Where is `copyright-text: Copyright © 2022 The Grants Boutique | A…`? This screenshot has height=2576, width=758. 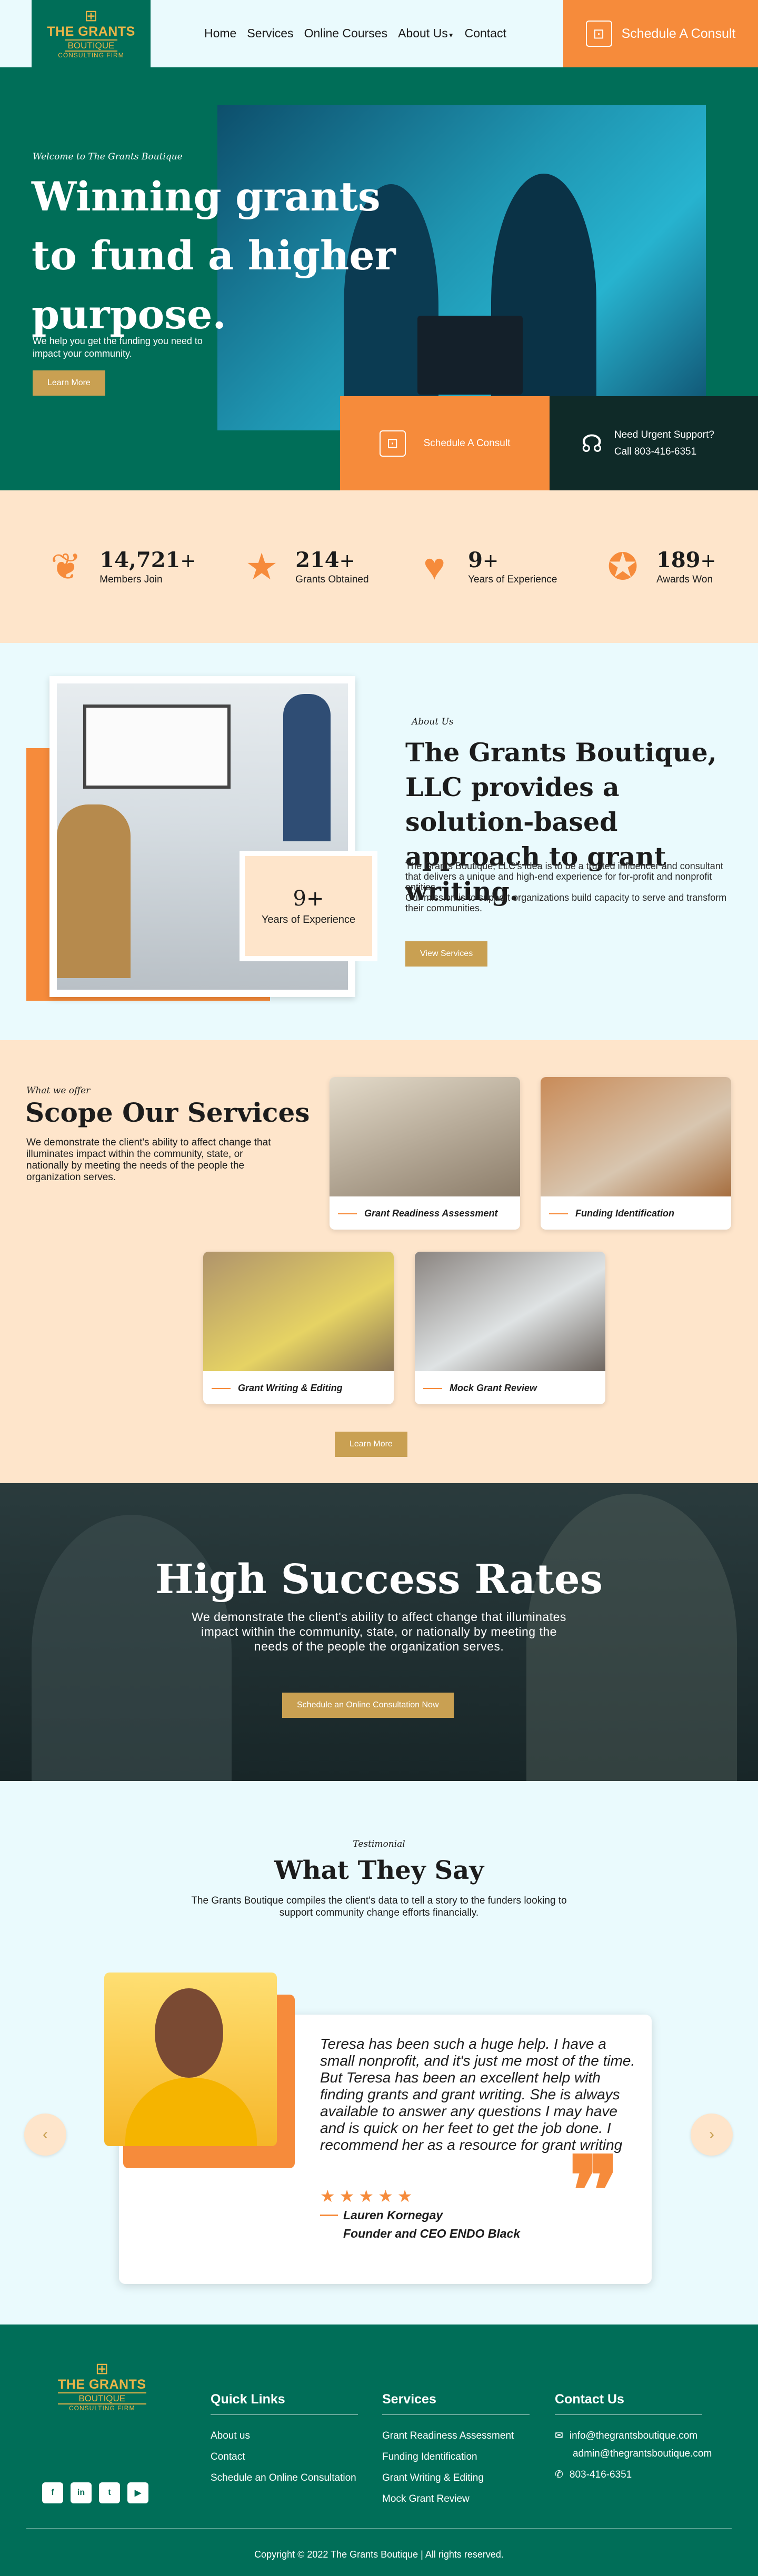
copyright-text: Copyright © 2022 The Grants Boutique | A… is located at coordinates (379, 2555).